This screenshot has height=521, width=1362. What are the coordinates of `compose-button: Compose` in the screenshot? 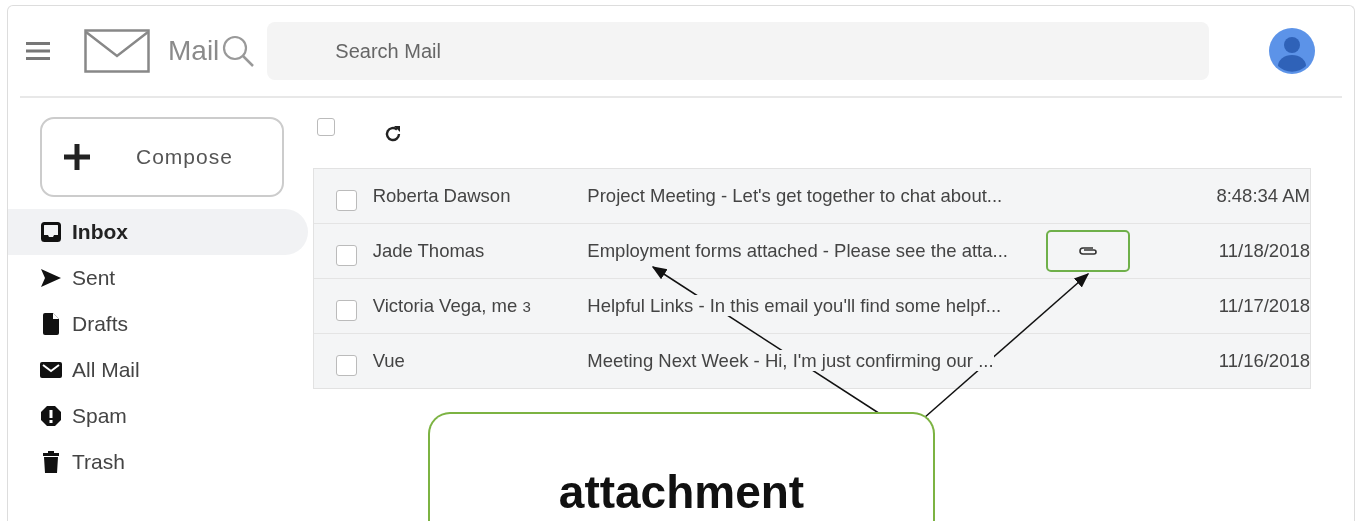 It's located at (162, 157).